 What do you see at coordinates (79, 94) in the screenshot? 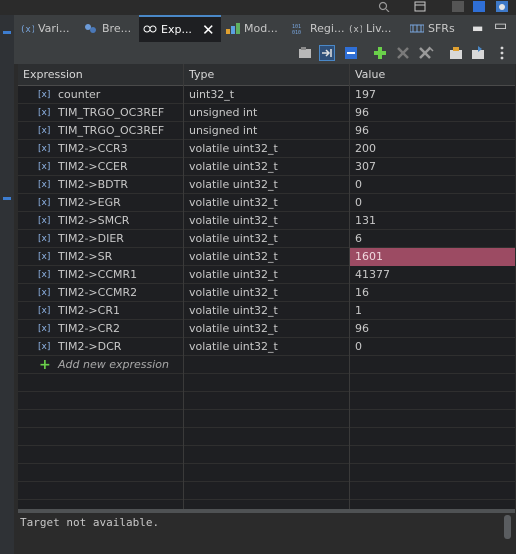
I see `expression-name: counter` at bounding box center [79, 94].